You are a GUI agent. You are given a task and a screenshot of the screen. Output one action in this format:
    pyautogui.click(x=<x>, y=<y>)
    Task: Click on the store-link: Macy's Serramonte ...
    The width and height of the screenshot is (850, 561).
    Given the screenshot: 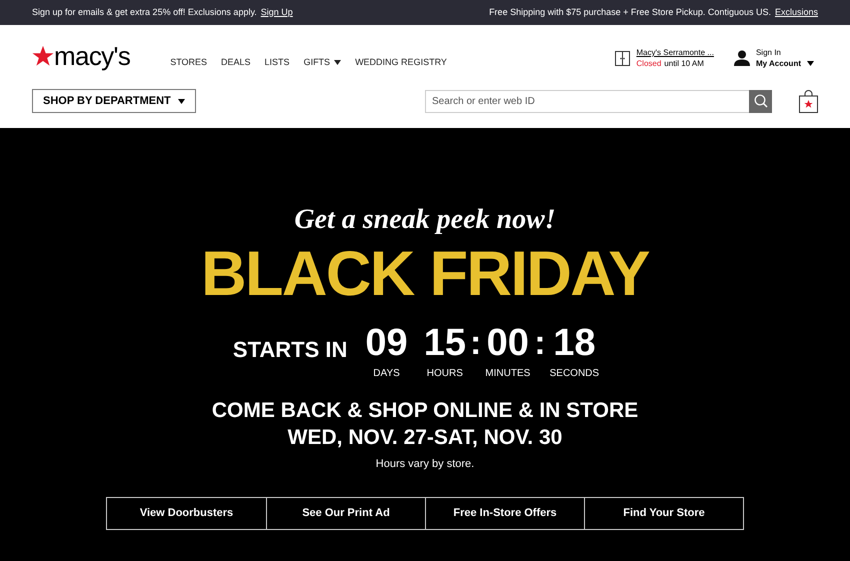 What is the action you would take?
    pyautogui.click(x=675, y=52)
    